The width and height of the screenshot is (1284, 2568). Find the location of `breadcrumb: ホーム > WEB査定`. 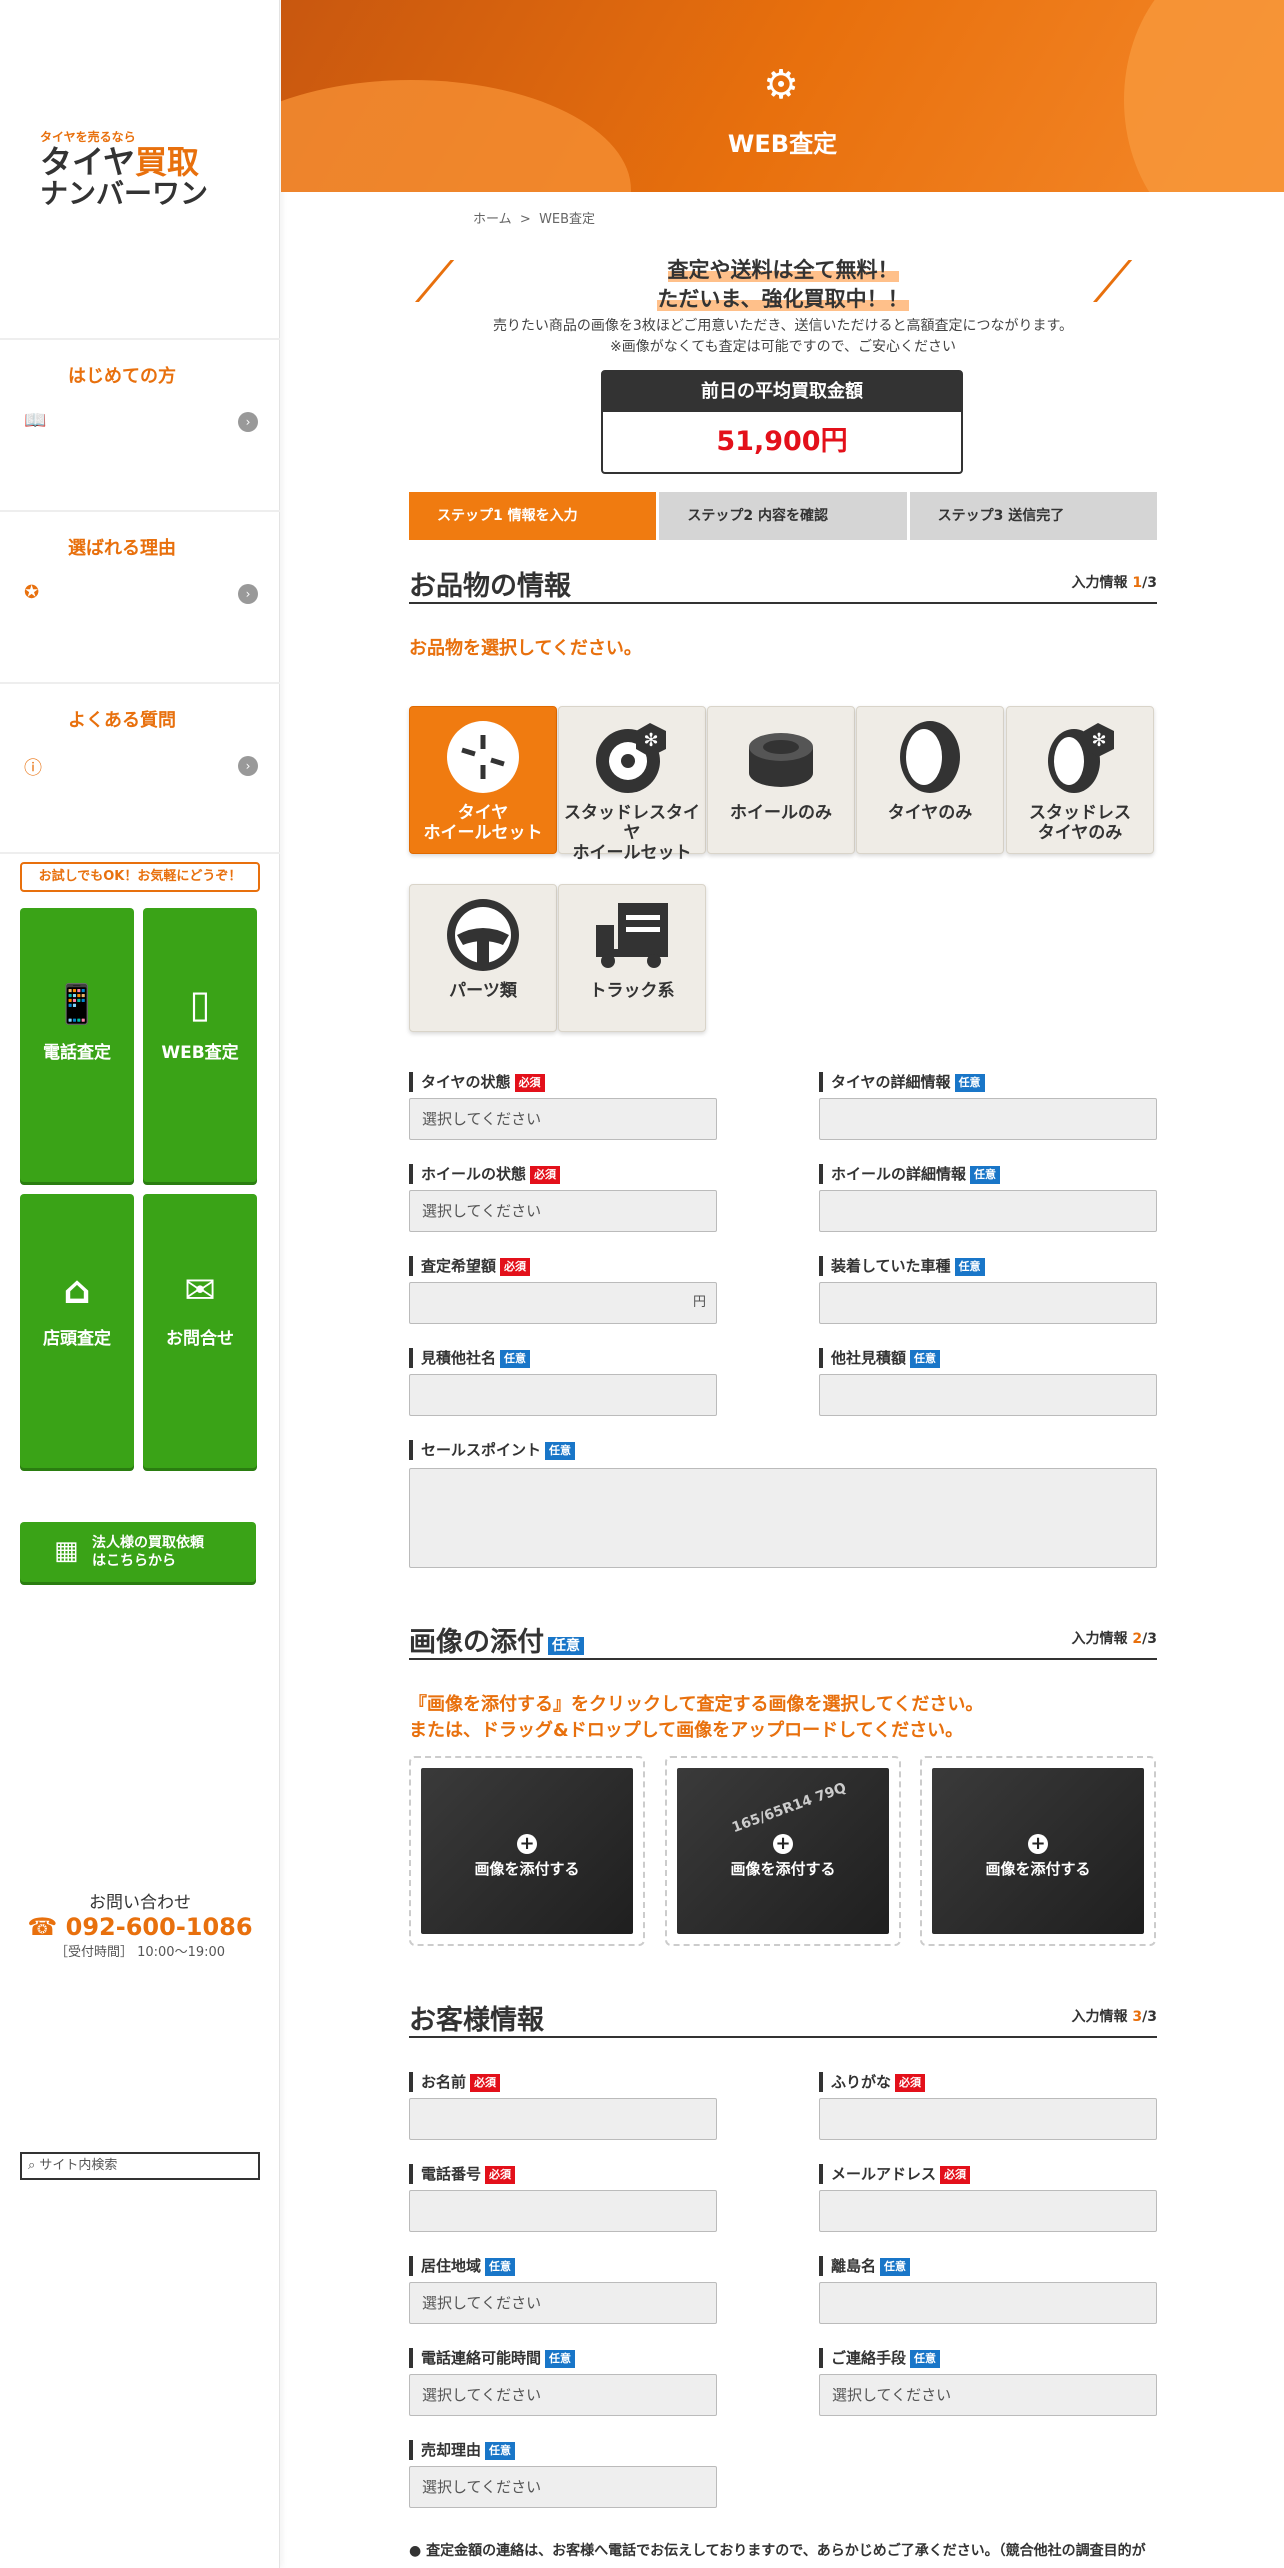

breadcrumb: ホーム > WEB査定 is located at coordinates (534, 217).